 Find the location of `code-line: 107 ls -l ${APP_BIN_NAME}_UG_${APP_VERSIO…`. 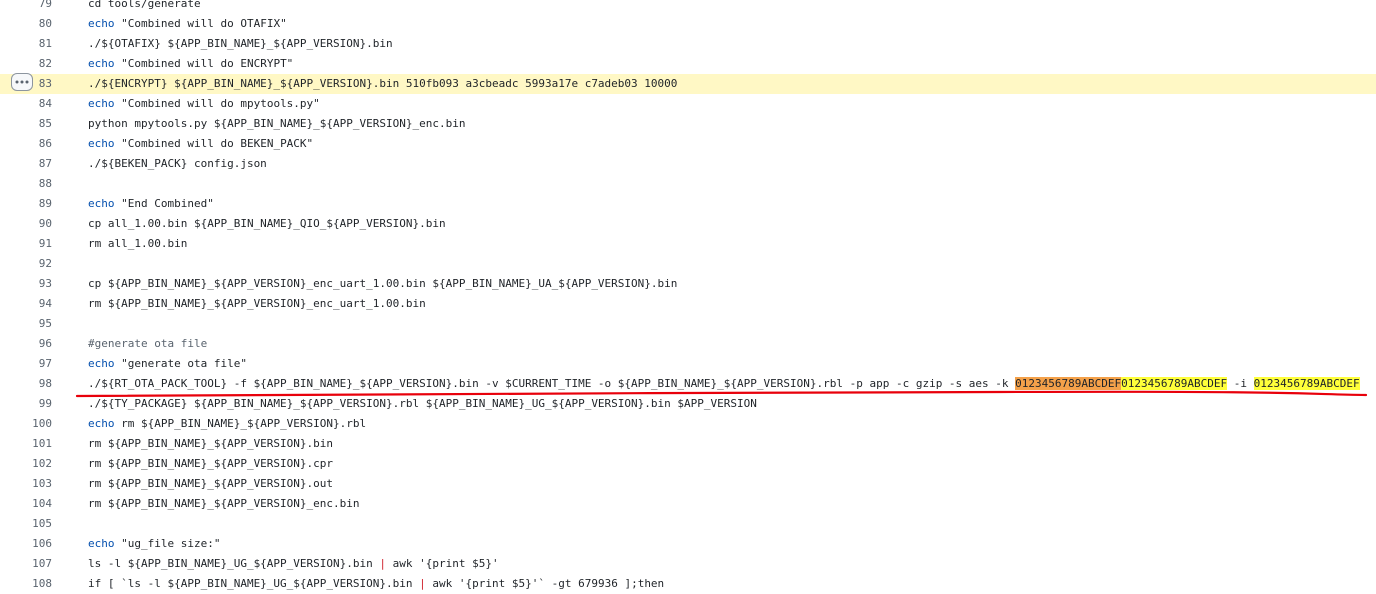

code-line: 107 ls -l ${APP_BIN_NAME}_UG_${APP_VERSIO… is located at coordinates (688, 564).